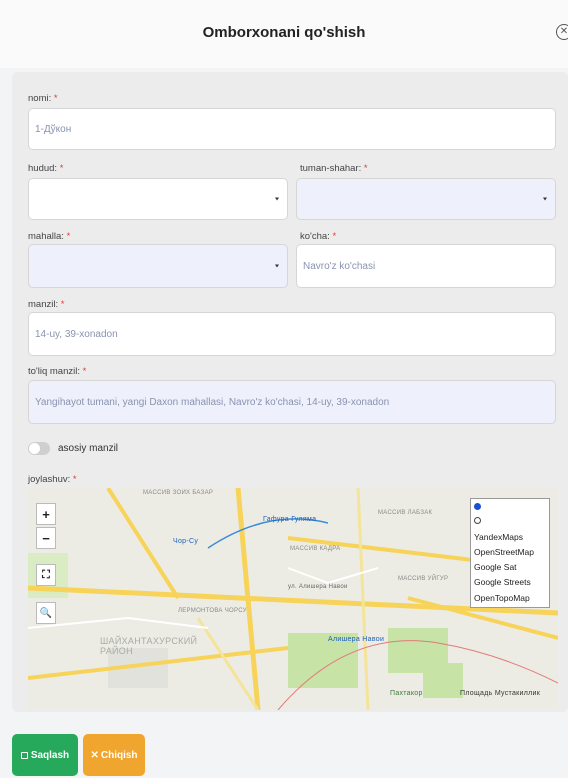 This screenshot has height=778, width=568. What do you see at coordinates (149, 646) in the screenshot?
I see `map-label: ШАЙХАНТАХУРСКИЙ РАЙОН` at bounding box center [149, 646].